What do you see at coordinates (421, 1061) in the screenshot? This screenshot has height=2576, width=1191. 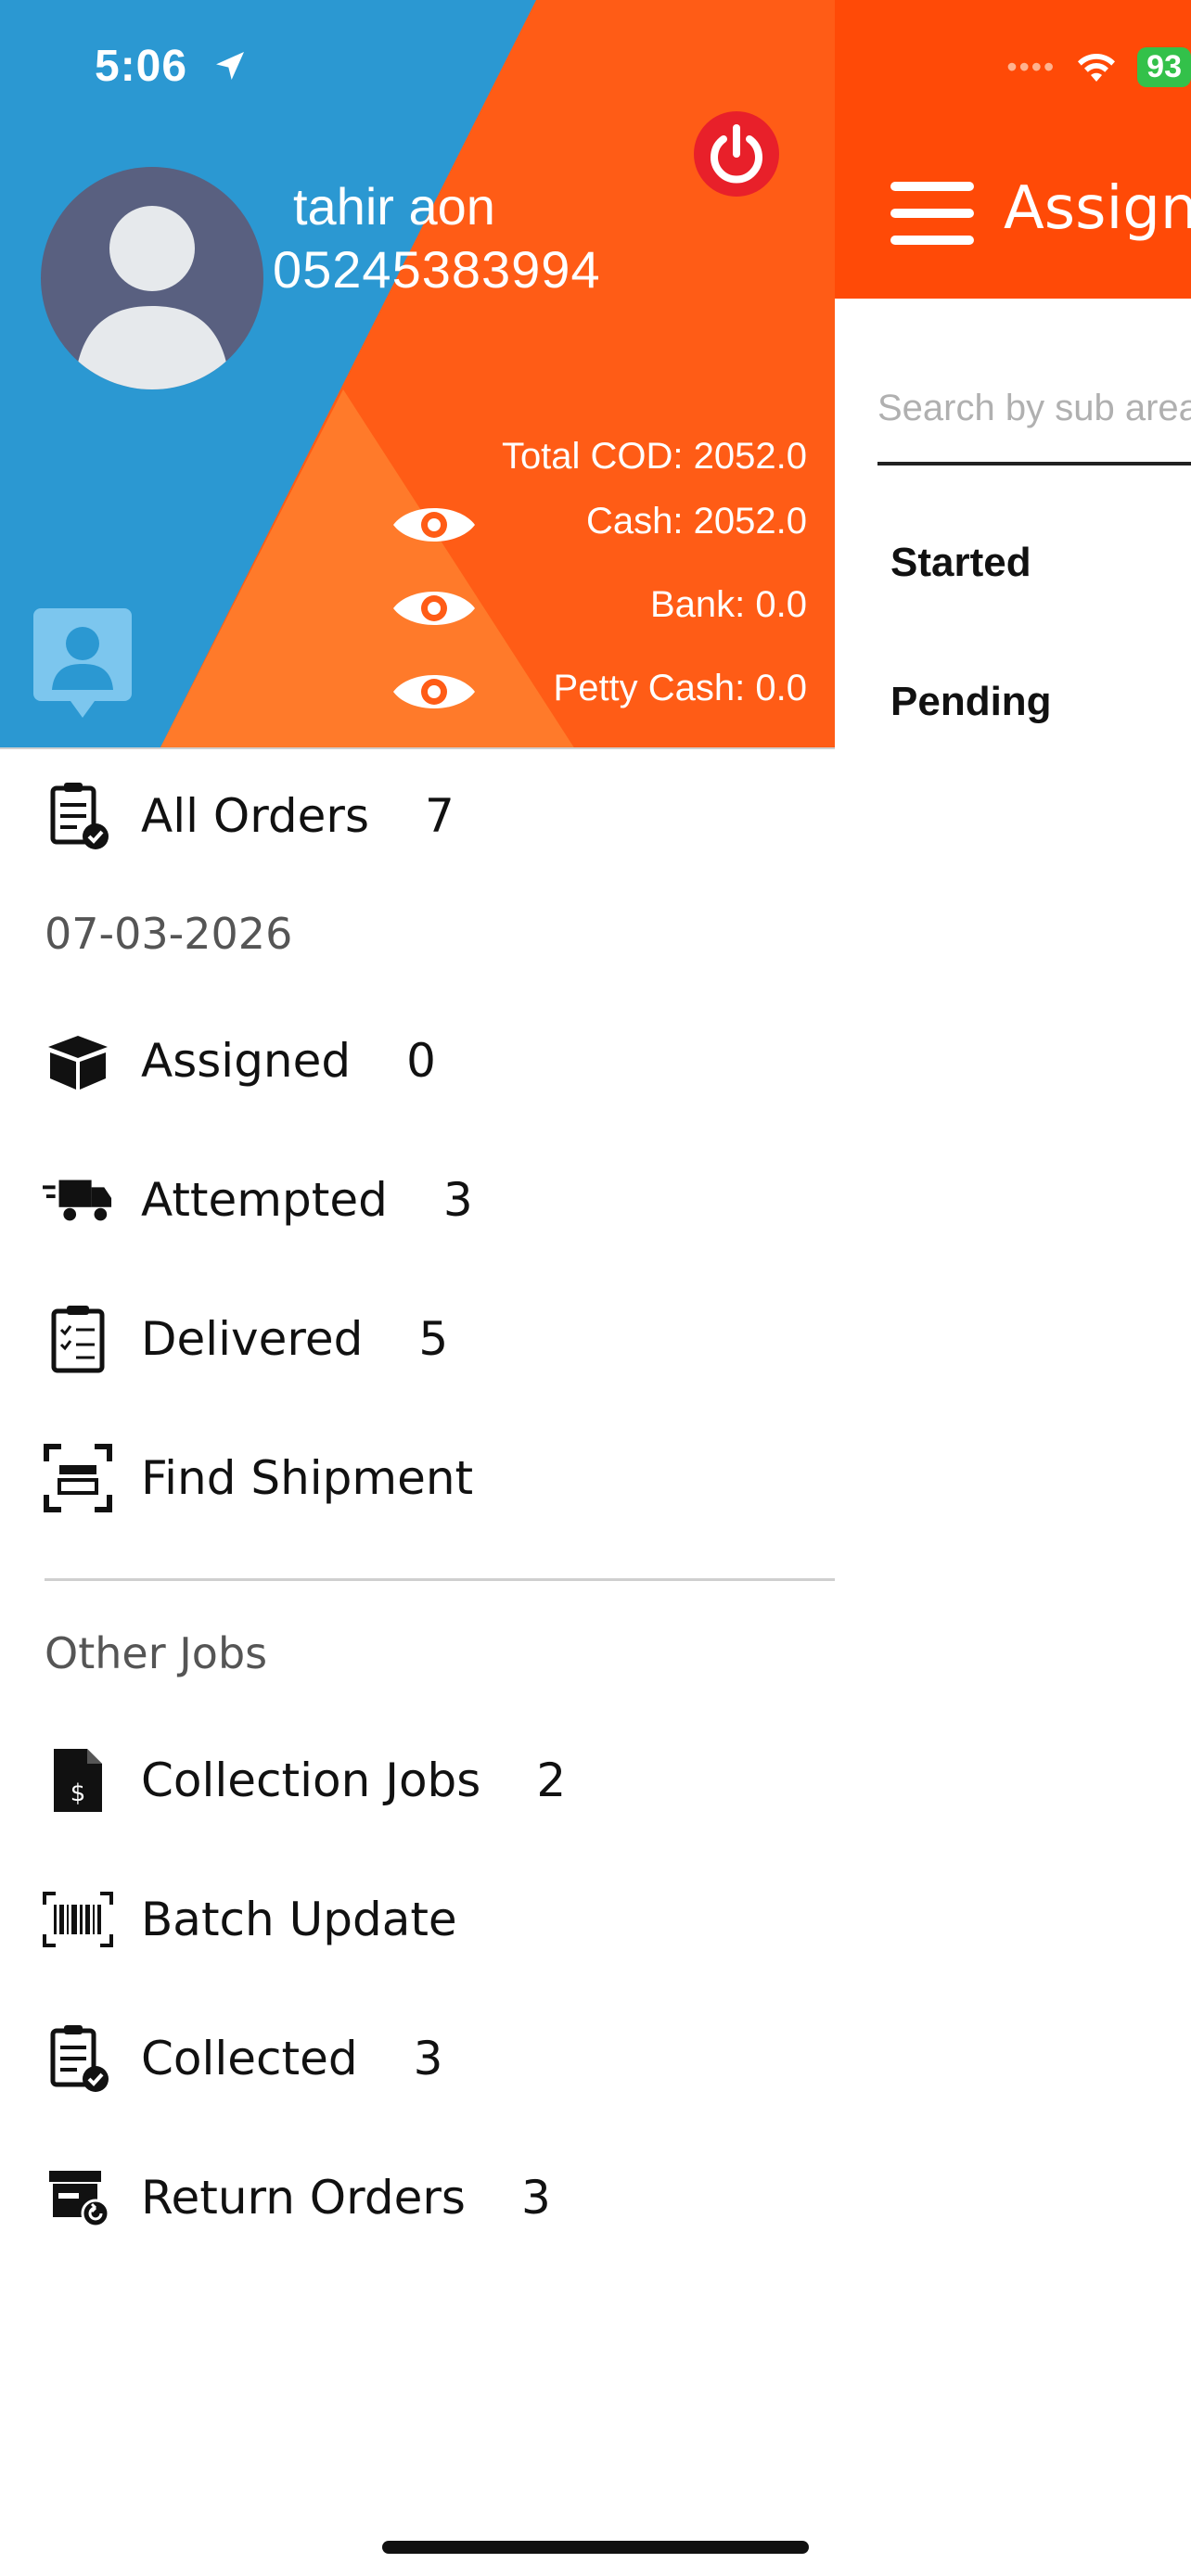 I see `menu-assigned-count: 0` at bounding box center [421, 1061].